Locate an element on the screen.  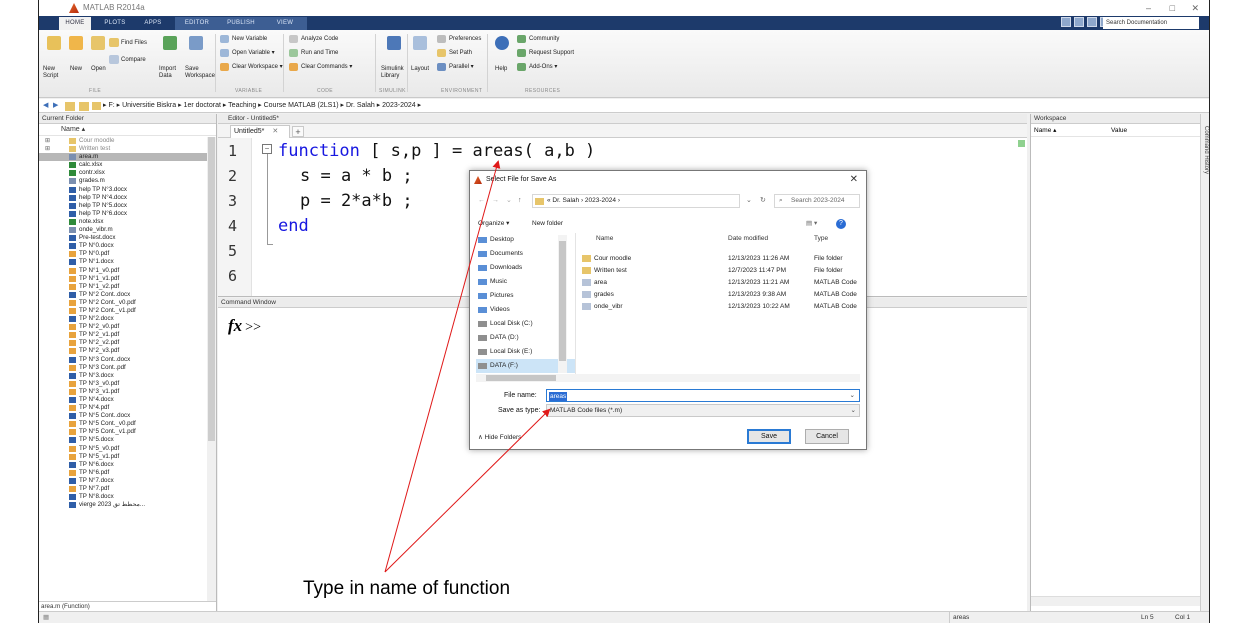
tab-untitled5: Untitled5* ✕ is located at coordinates (260, 131).